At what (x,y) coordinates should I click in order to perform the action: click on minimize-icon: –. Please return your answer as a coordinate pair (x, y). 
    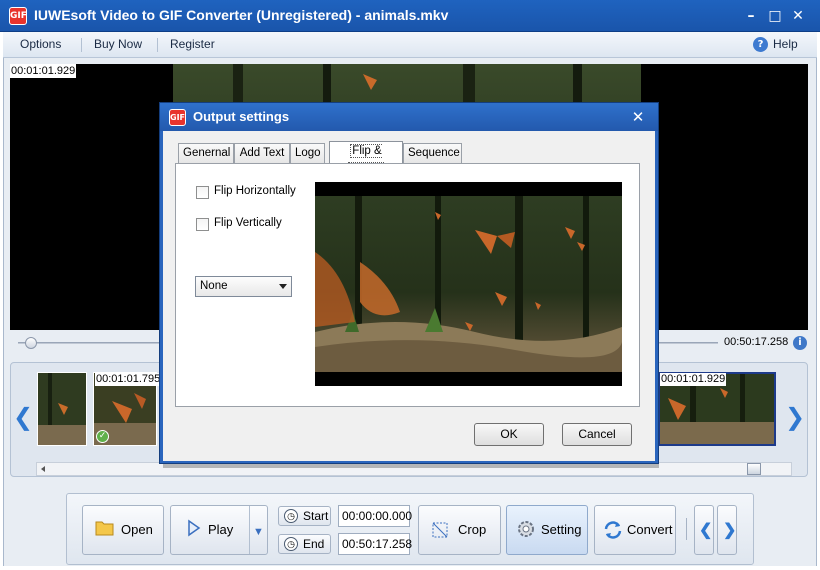
    Looking at the image, I should click on (751, 16).